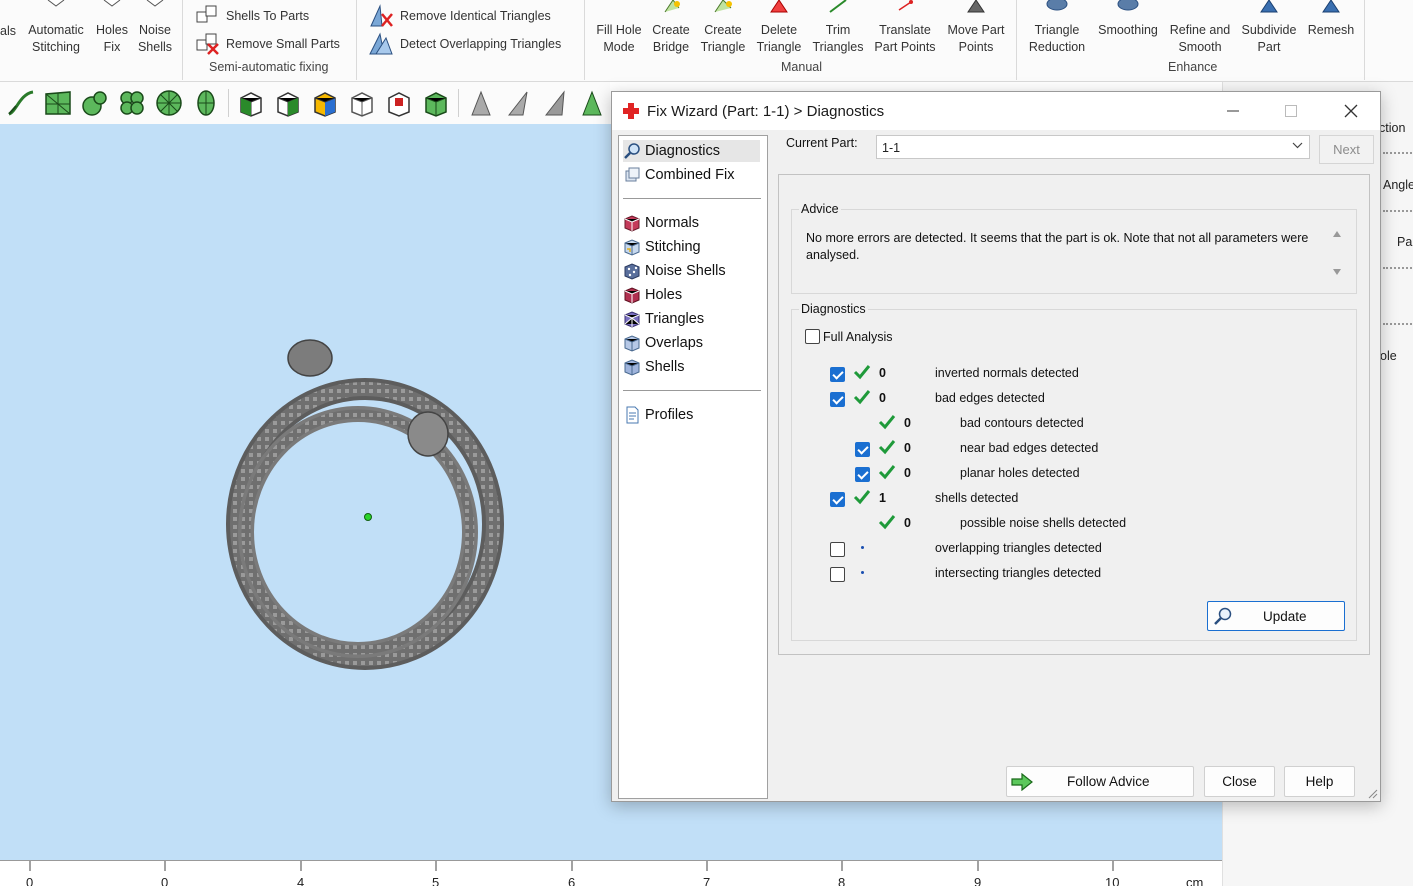 Image resolution: width=1413 pixels, height=886 pixels. I want to click on panel-fragment: Angle, so click(1398, 185).